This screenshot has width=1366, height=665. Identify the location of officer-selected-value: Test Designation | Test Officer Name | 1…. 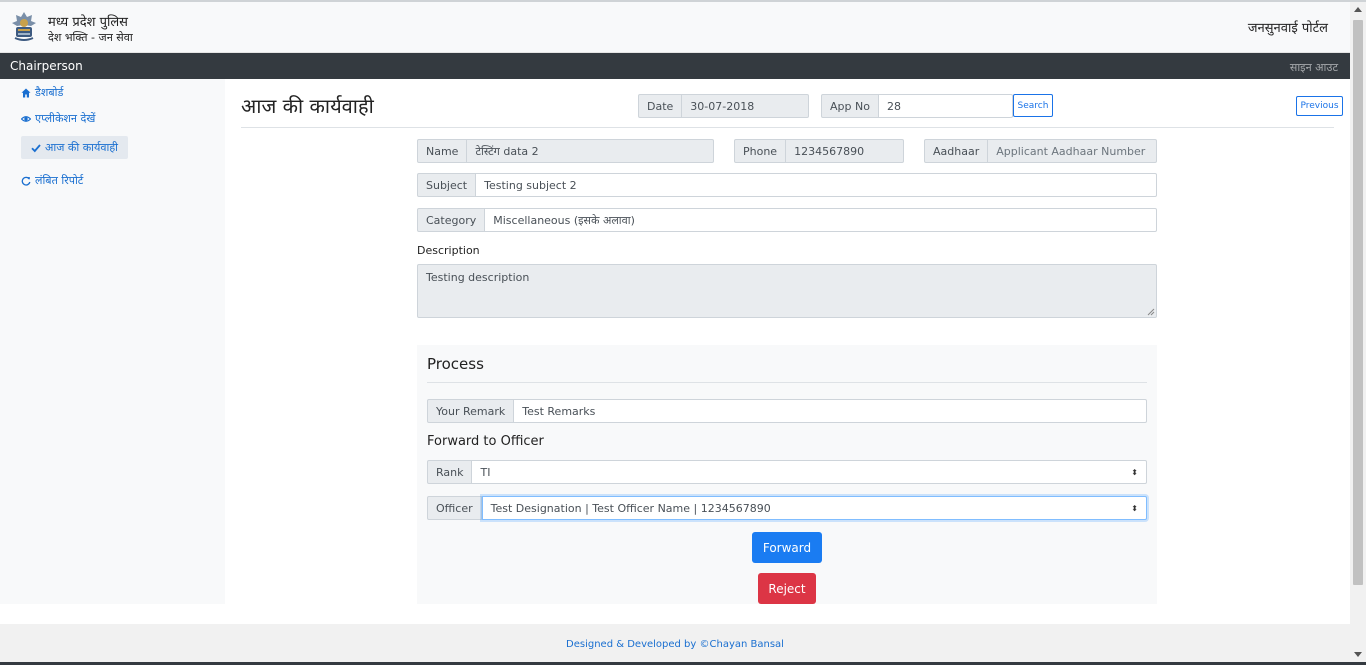
(630, 508).